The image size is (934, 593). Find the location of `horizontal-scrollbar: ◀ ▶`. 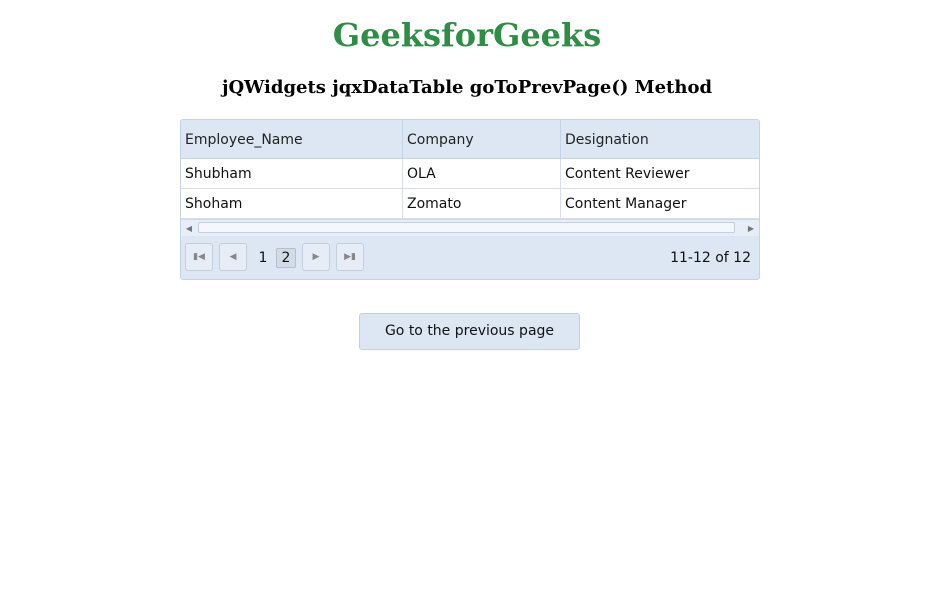

horizontal-scrollbar: ◀ ▶ is located at coordinates (470, 227).